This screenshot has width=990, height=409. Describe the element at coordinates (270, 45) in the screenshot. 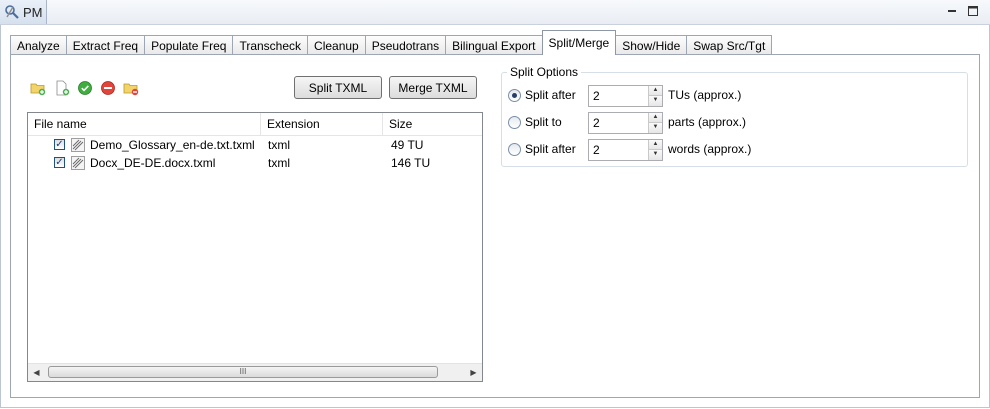

I see `tab-transcheck: Transcheck` at that location.